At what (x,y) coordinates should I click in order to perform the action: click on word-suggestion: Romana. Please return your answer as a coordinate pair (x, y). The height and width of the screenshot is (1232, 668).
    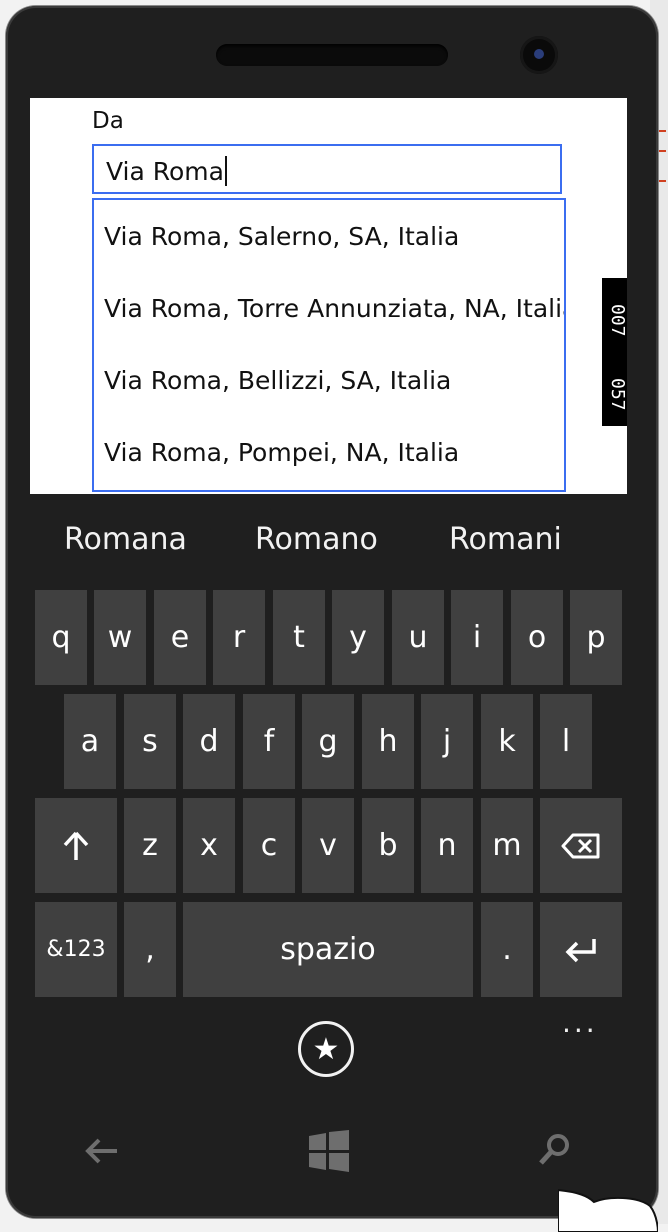
    Looking at the image, I should click on (125, 539).